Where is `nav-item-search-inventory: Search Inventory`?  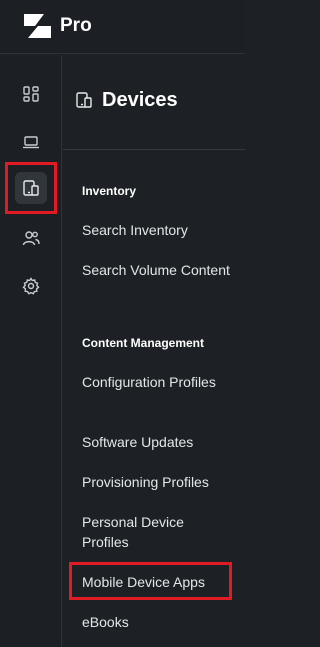 nav-item-search-inventory: Search Inventory is located at coordinates (157, 230).